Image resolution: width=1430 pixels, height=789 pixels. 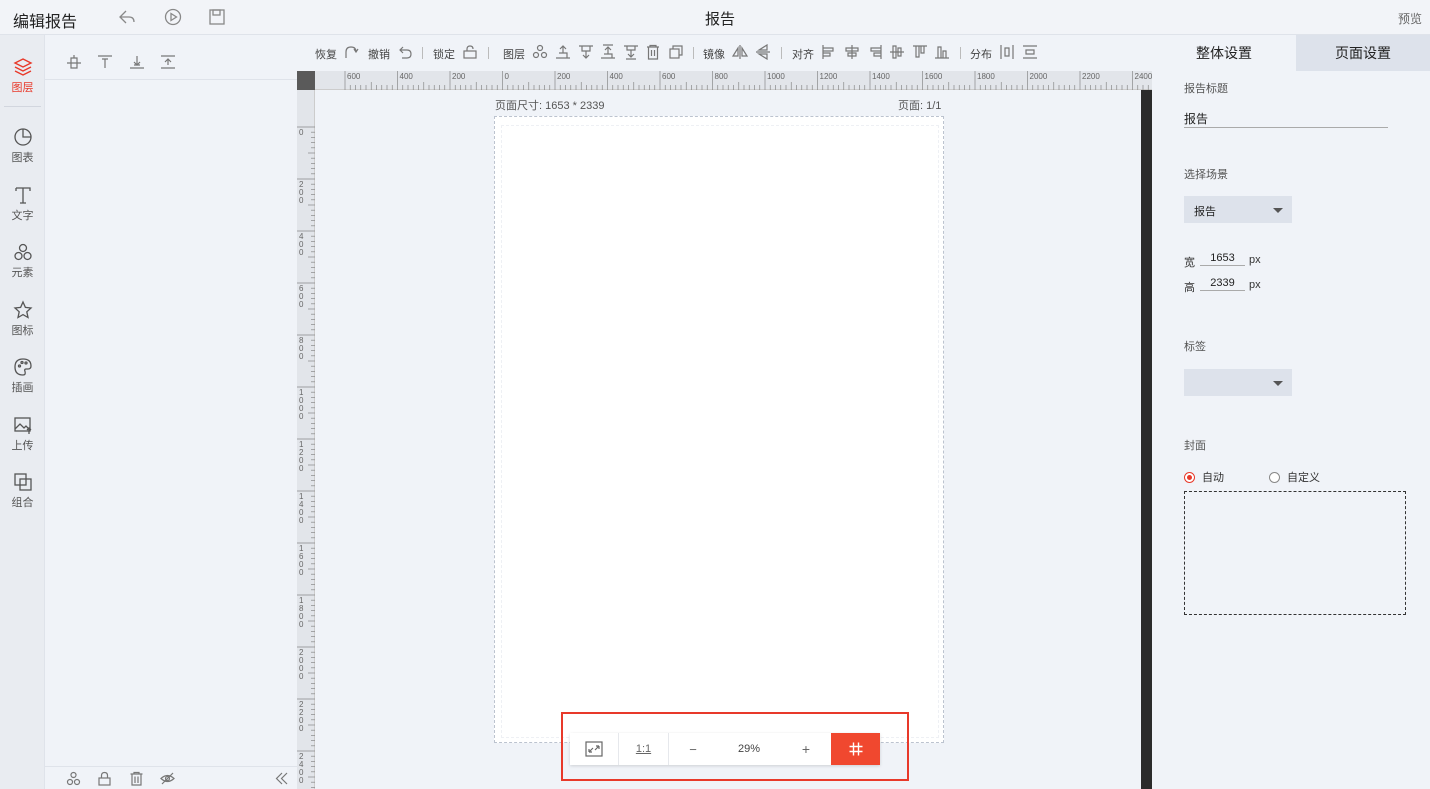 I want to click on star-icon, so click(x=22, y=309).